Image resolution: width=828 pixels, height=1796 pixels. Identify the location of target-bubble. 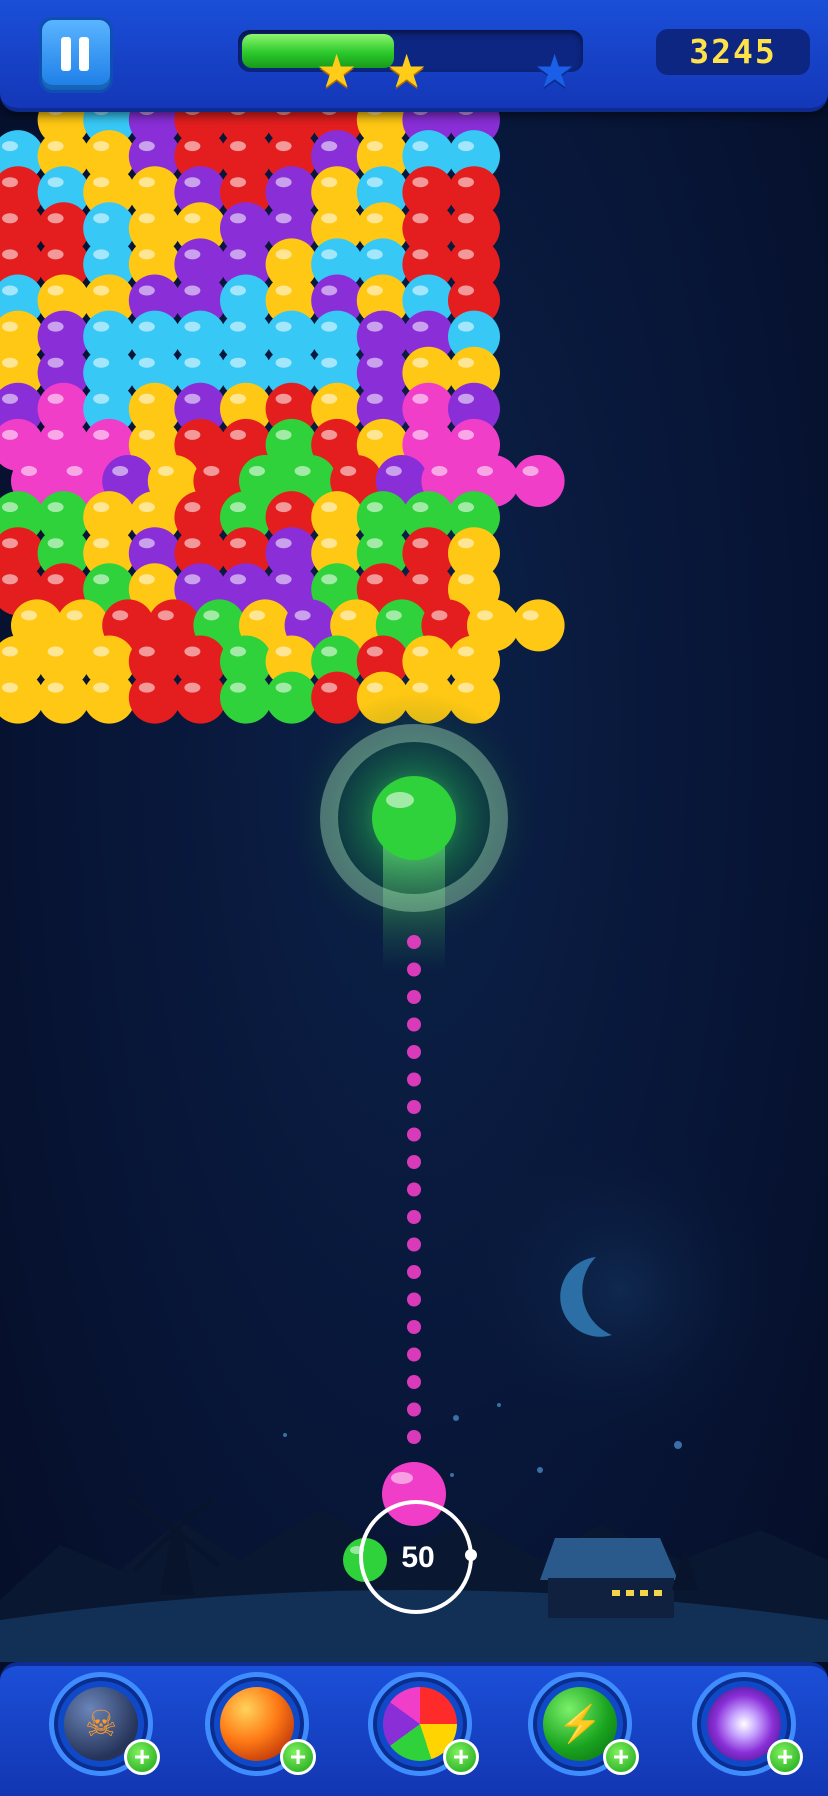
(414, 818).